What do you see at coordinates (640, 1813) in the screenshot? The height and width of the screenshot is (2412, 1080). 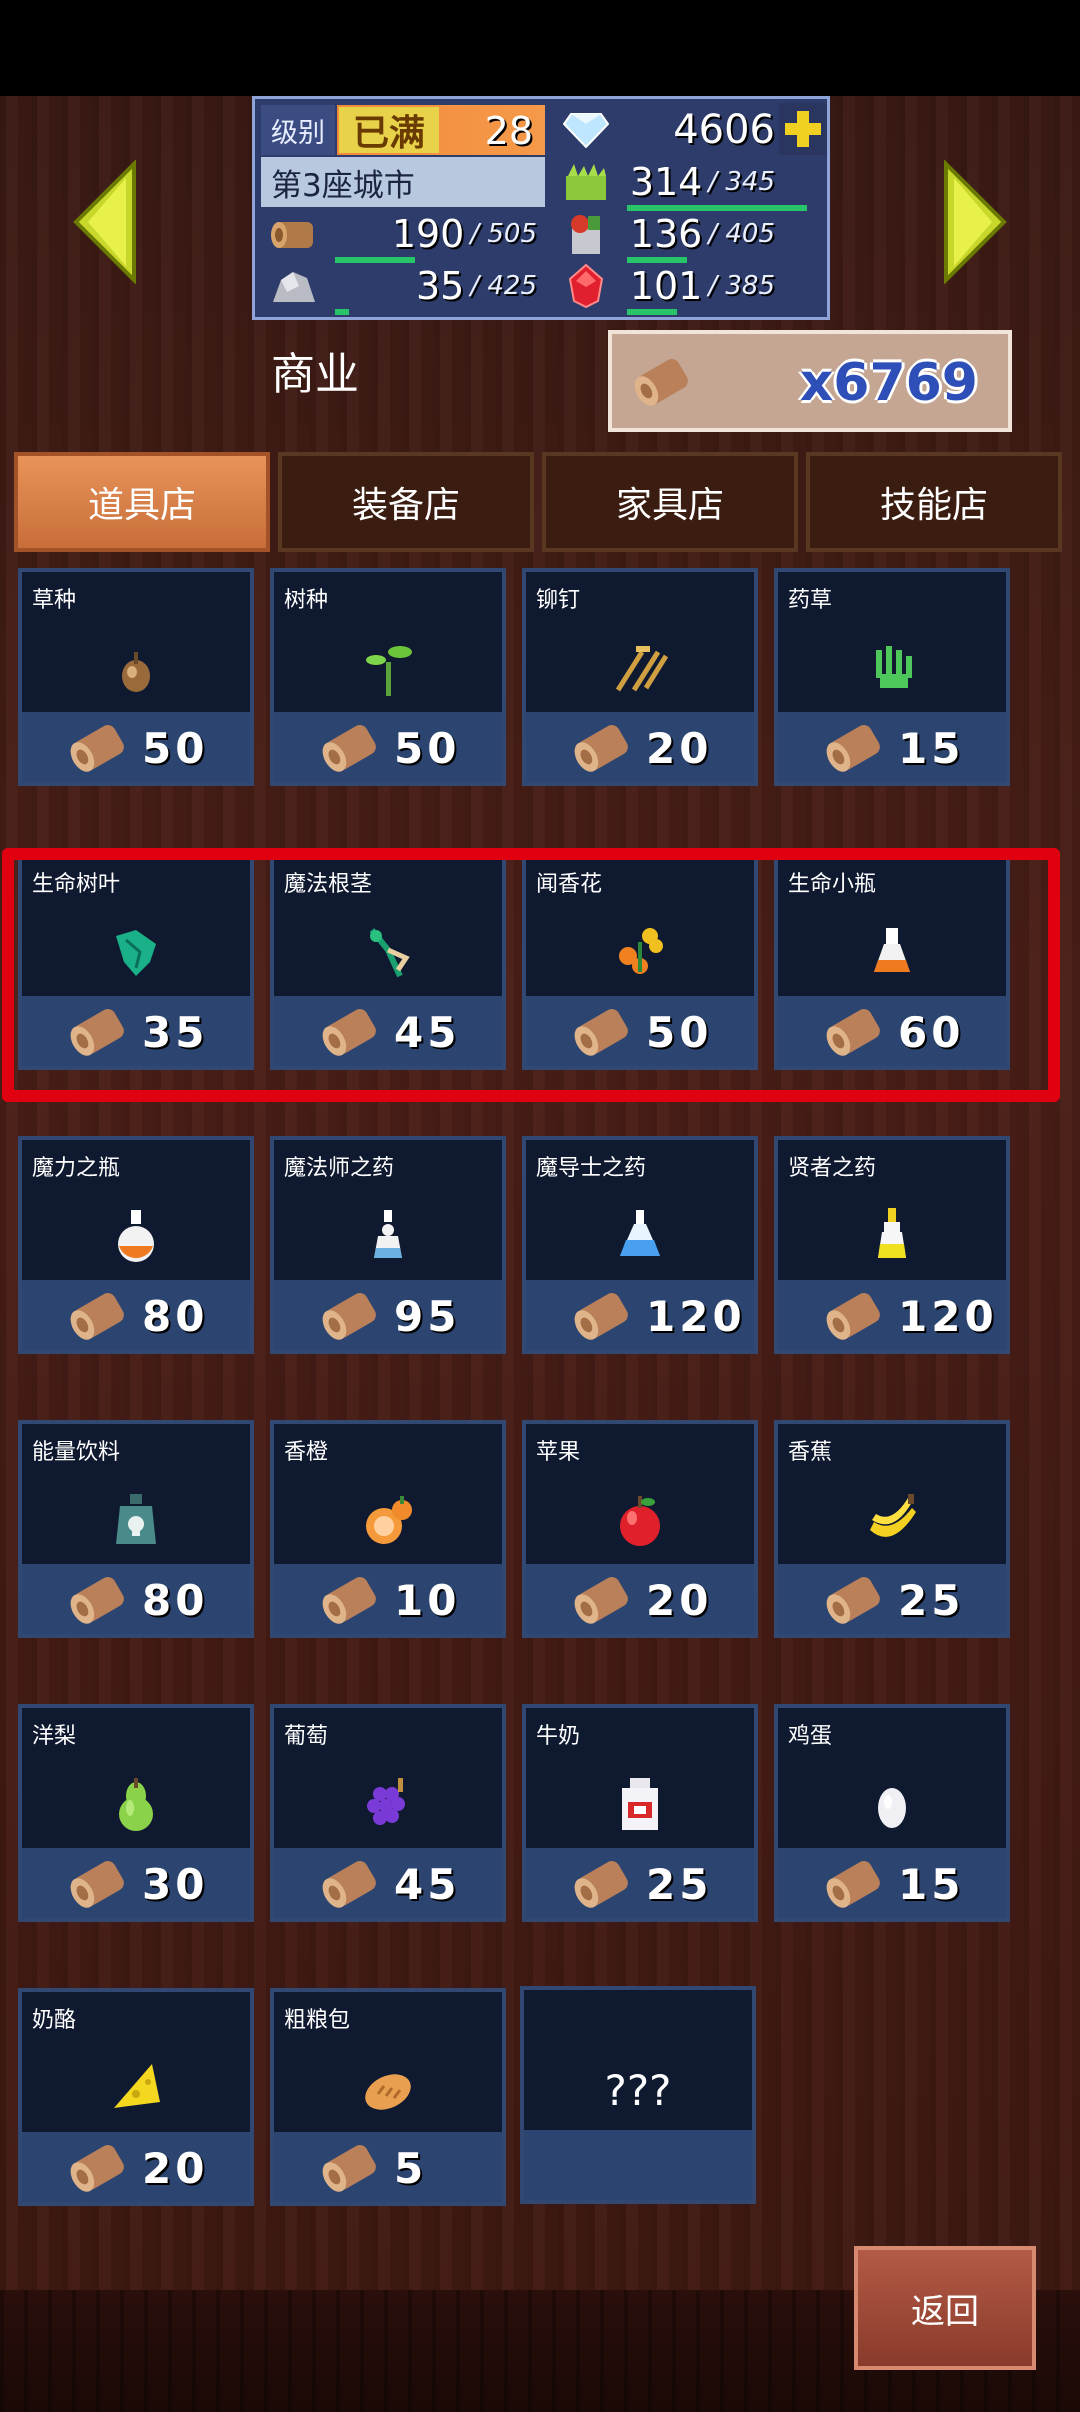 I see `shop-item-card: 牛奶 25` at bounding box center [640, 1813].